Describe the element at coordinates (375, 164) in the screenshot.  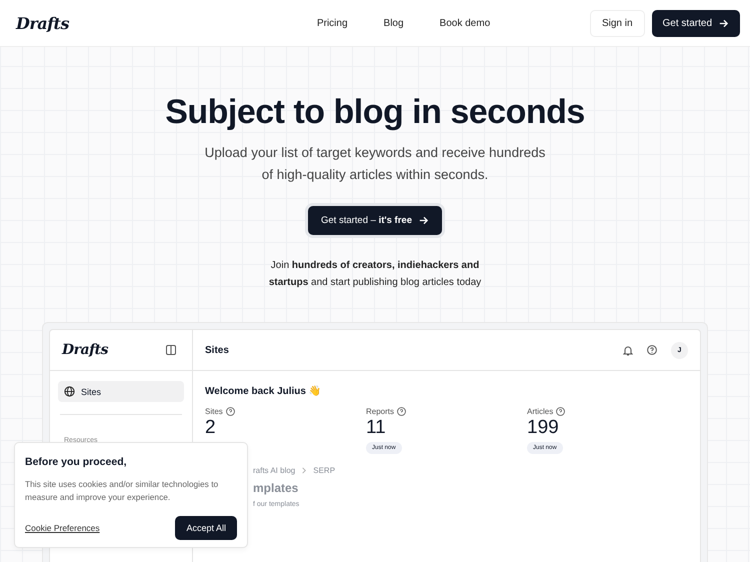
I see `hero-subtitle: Upload your list of target keywords and receive hundreds of high-quality articles within seconds.` at that location.